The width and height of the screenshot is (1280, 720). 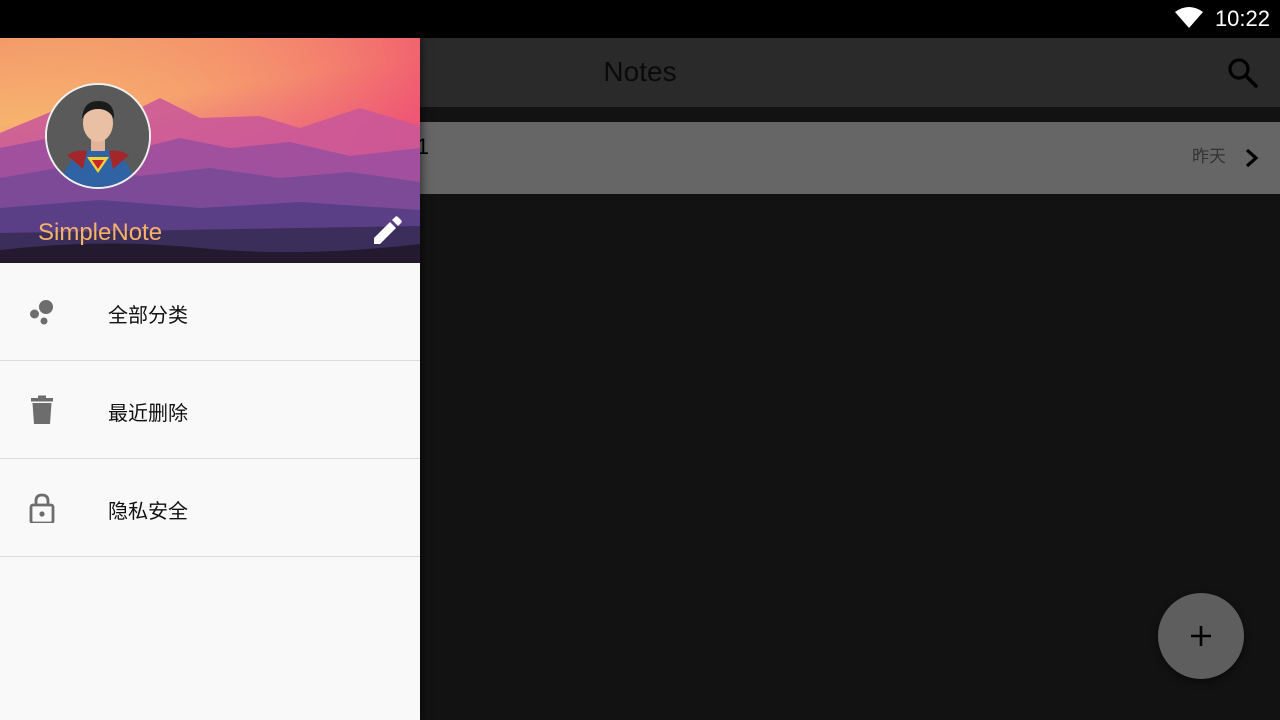 I want to click on trash-icon, so click(x=42, y=409).